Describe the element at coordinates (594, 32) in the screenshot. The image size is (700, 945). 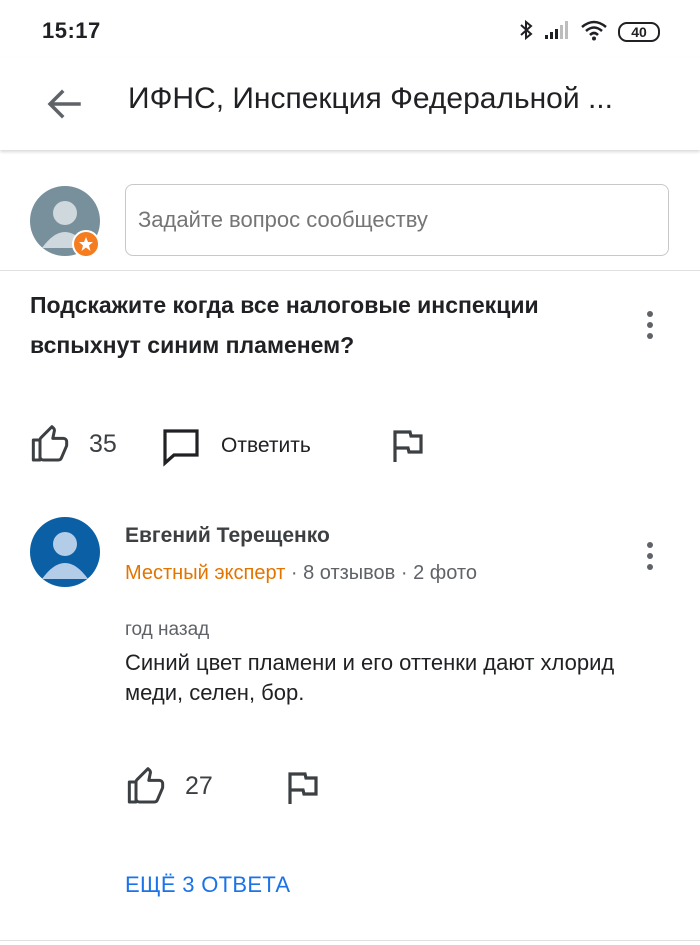
I see `wifi-icon` at that location.